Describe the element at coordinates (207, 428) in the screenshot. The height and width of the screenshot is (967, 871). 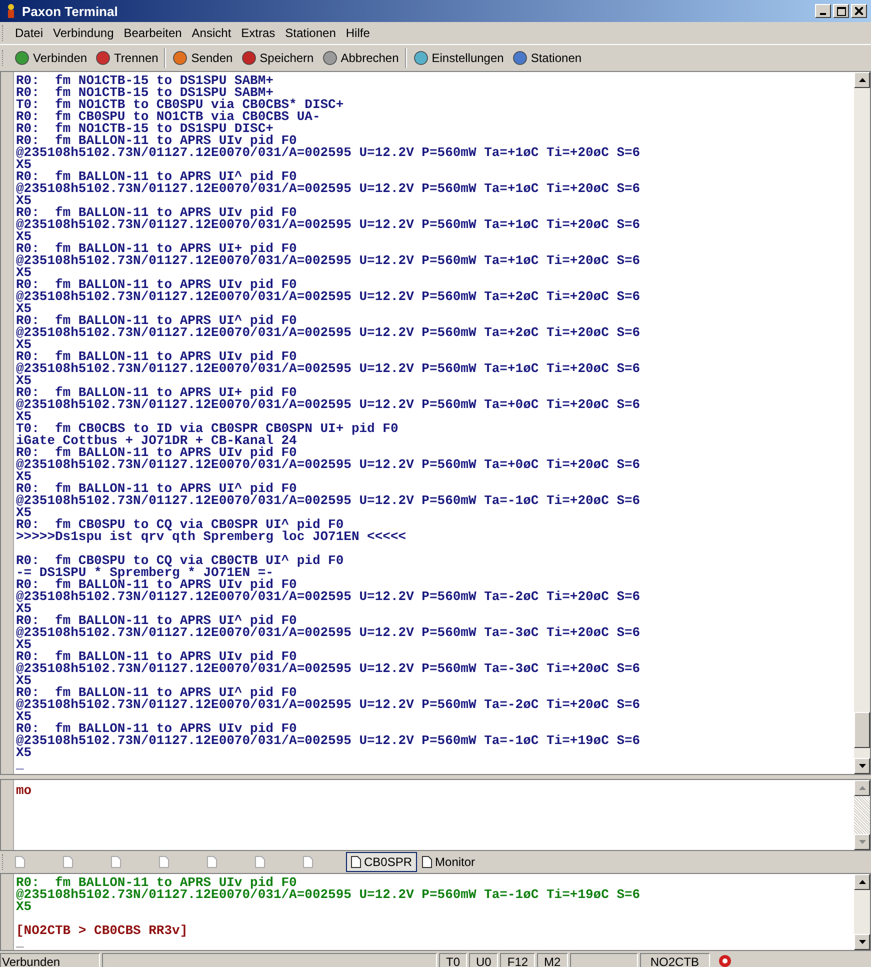
I see `monitor-line: T0: fm CB0CBS to ID via CB0SPR CB0SPN UI+ pid F0` at that location.